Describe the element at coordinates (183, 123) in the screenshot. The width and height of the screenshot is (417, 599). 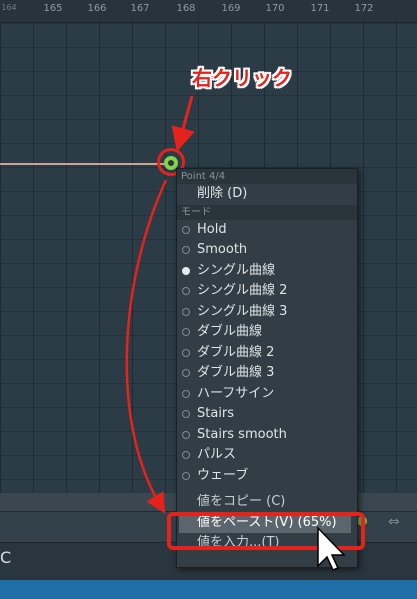
I see `annotation-arrow-to-point` at that location.